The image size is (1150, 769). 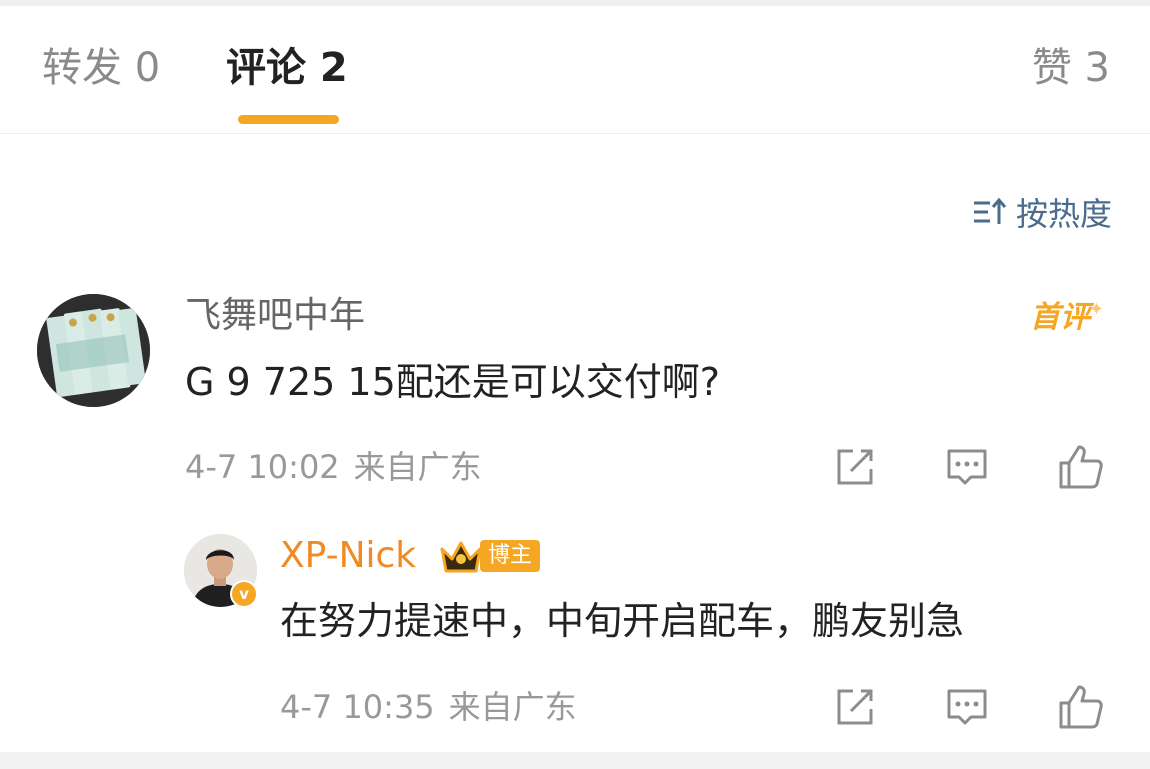 I want to click on reply-time: 4-7 10:35, so click(x=357, y=707).